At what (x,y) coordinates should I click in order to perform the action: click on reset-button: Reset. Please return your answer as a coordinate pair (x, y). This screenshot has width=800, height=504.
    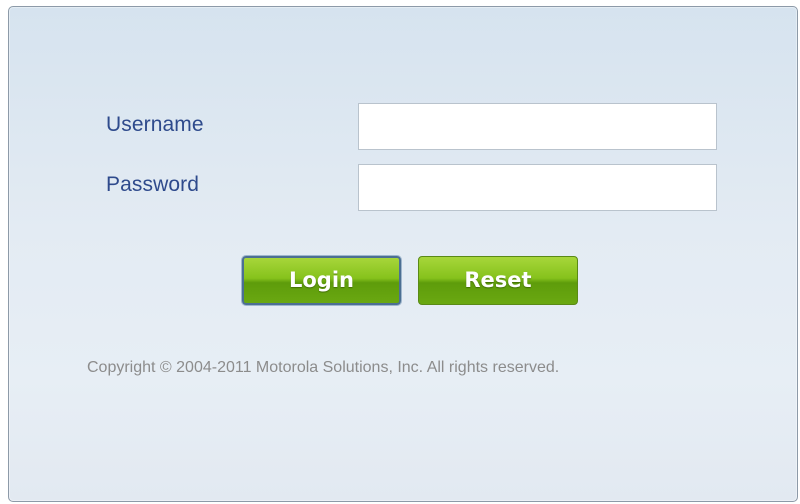
    Looking at the image, I should click on (498, 280).